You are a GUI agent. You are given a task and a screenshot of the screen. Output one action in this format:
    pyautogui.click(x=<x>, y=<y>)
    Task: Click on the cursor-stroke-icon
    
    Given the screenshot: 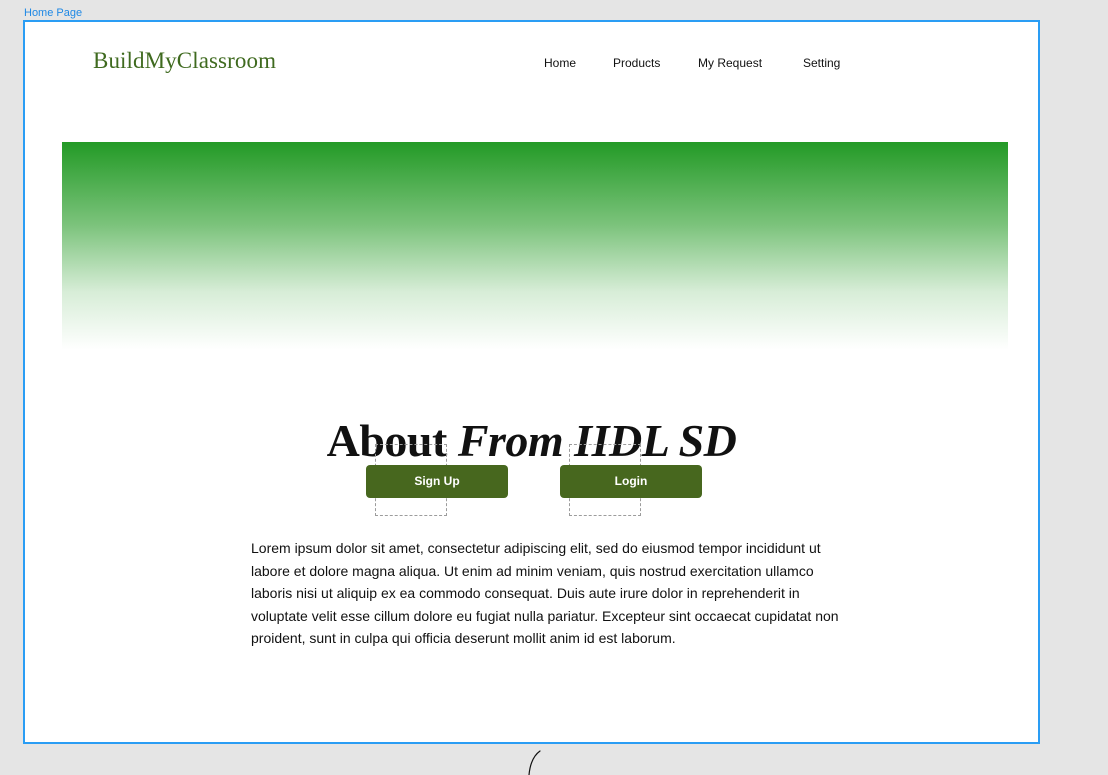 What is the action you would take?
    pyautogui.click(x=534, y=762)
    